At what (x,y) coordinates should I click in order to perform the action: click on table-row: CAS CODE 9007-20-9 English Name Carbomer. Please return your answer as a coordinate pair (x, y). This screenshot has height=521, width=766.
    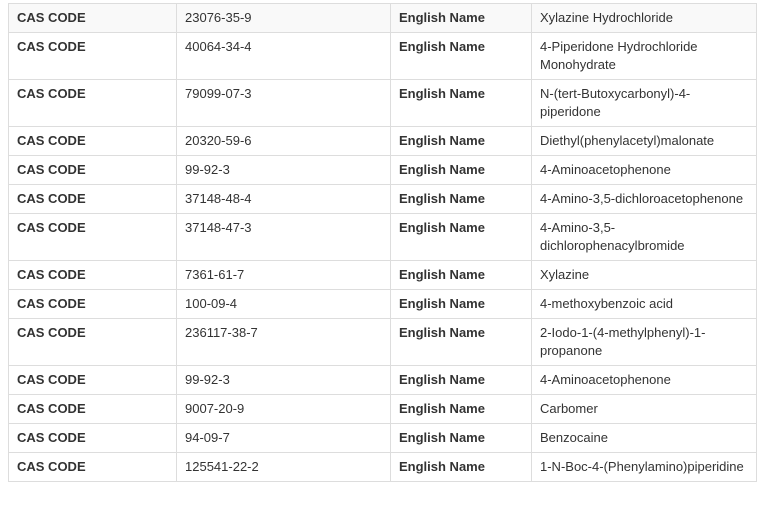
    Looking at the image, I should click on (382, 409).